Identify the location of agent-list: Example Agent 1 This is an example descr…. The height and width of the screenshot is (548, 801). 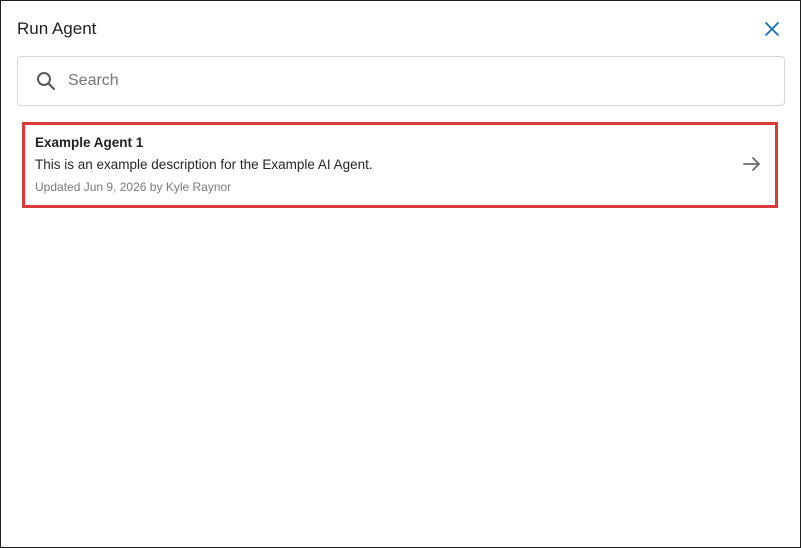
(400, 165).